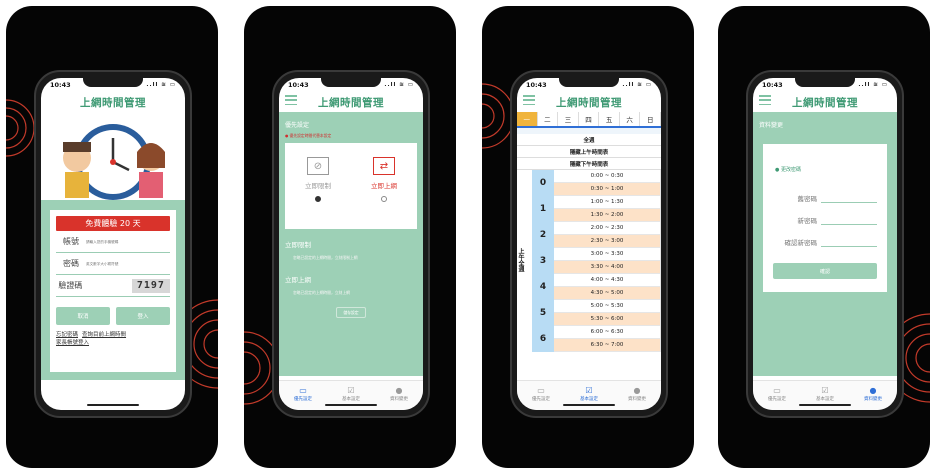 Image resolution: width=932 pixels, height=475 pixels. I want to click on nav-label: 基本設定, so click(825, 399).